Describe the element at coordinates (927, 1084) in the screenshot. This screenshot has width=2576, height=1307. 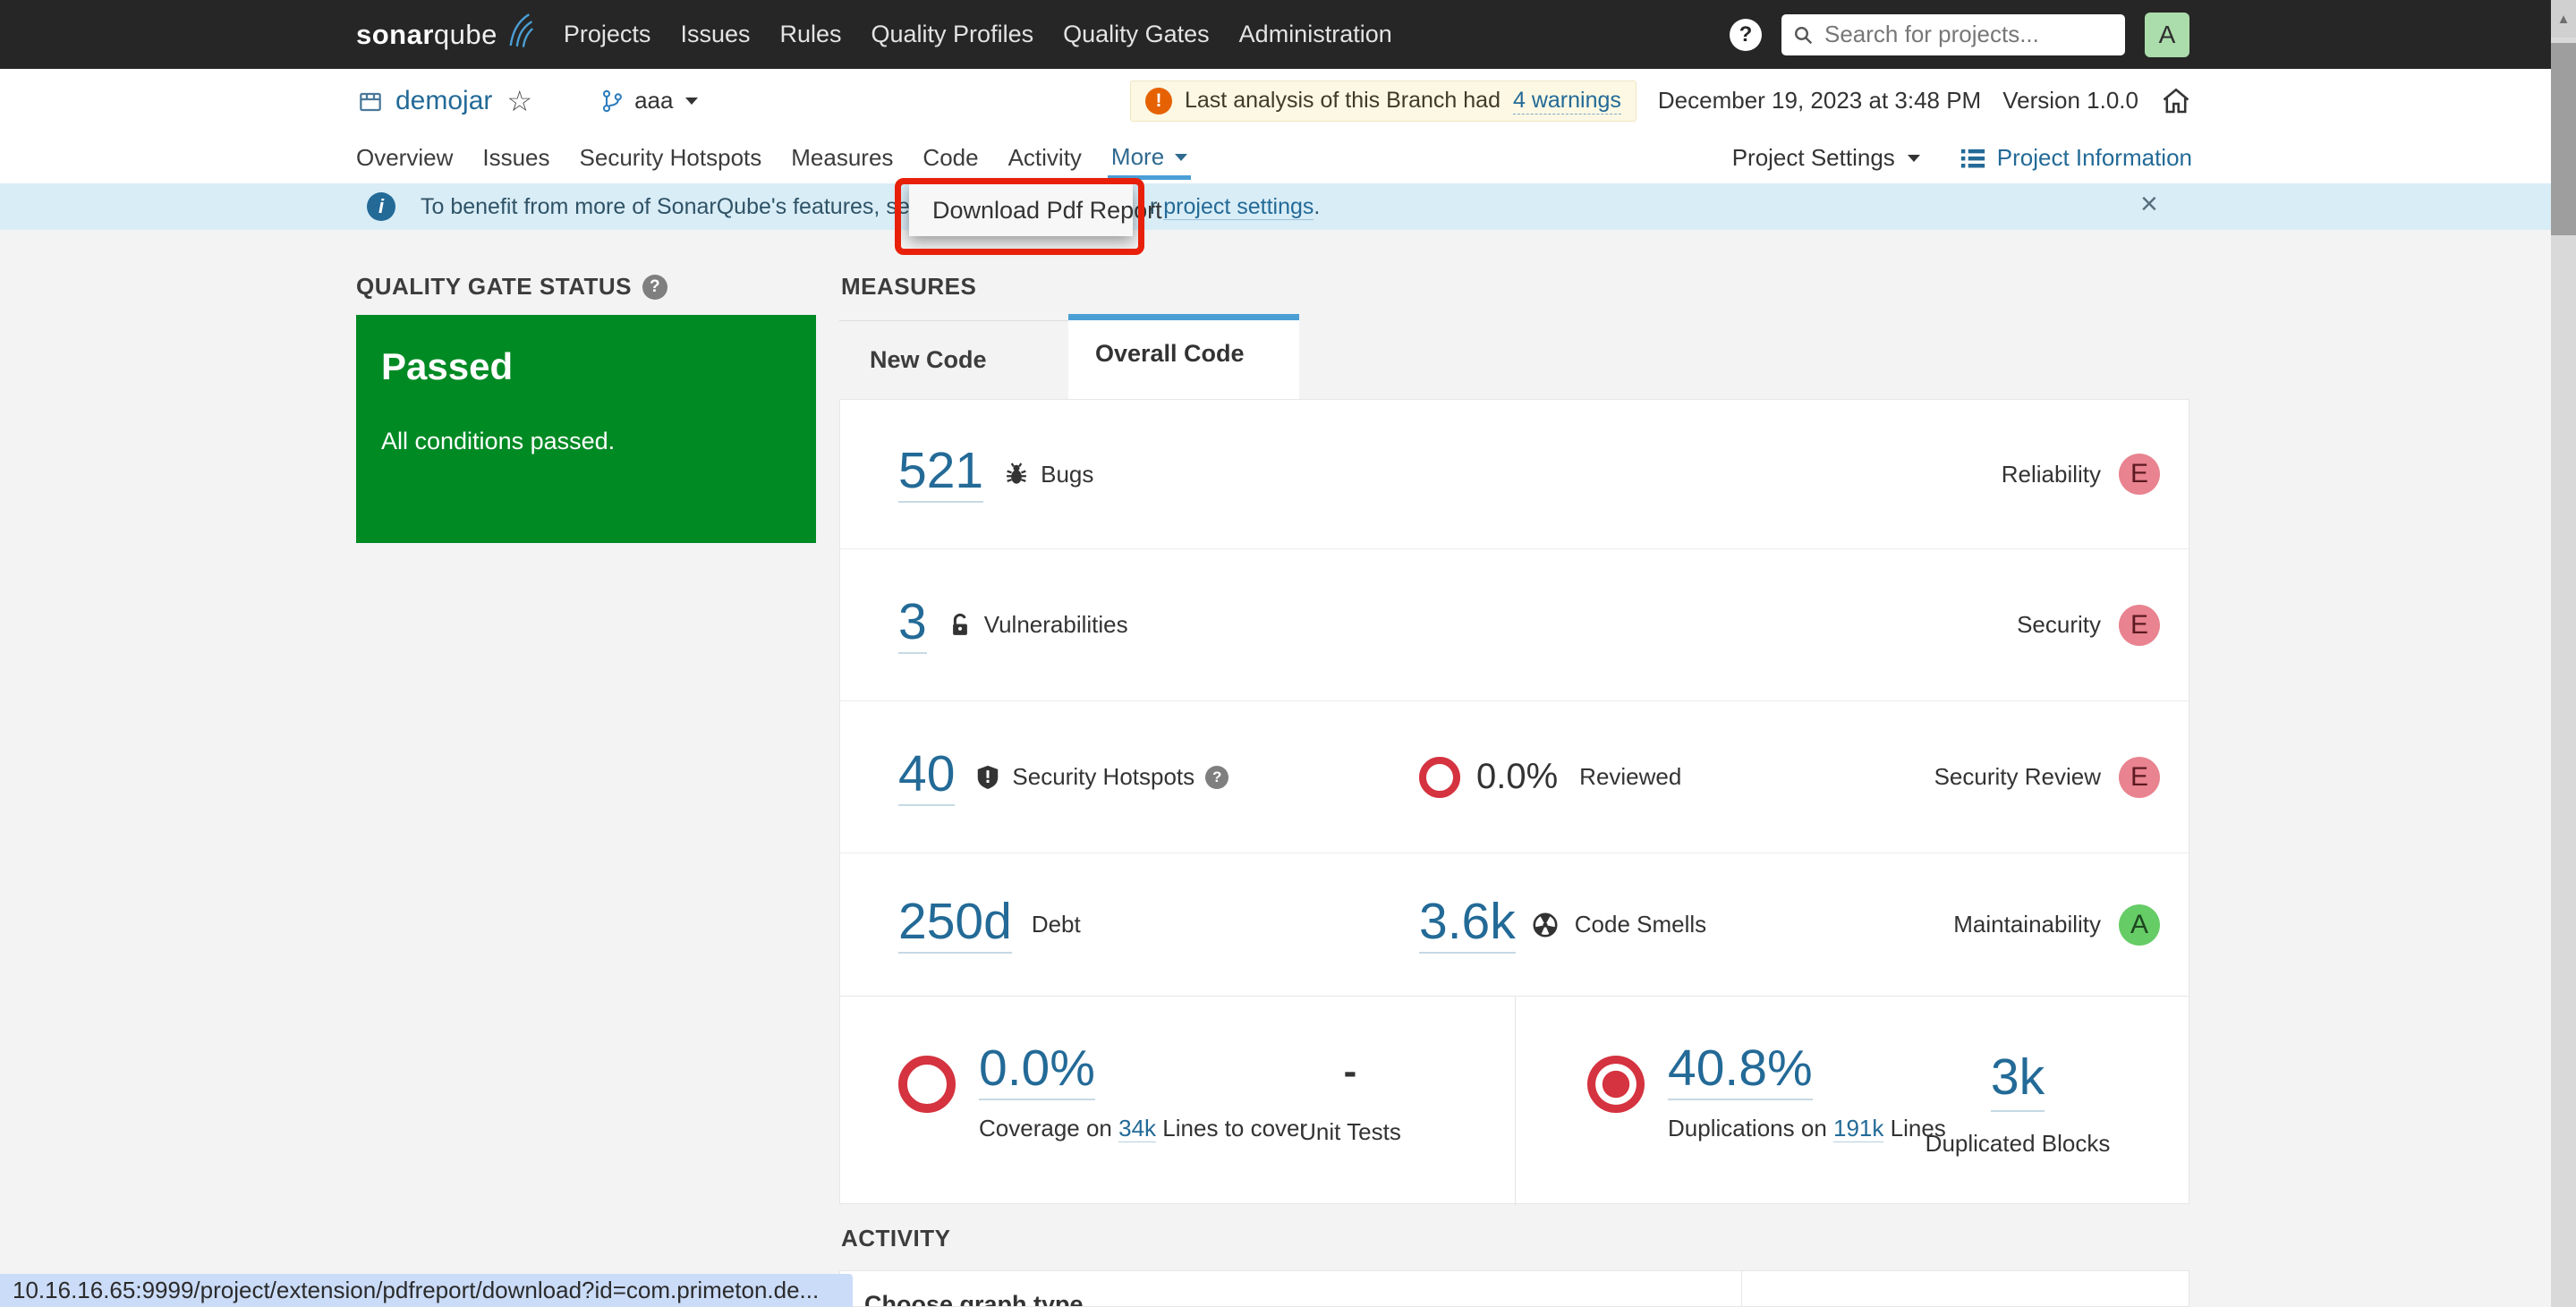
I see `coverage-ring-icon` at that location.